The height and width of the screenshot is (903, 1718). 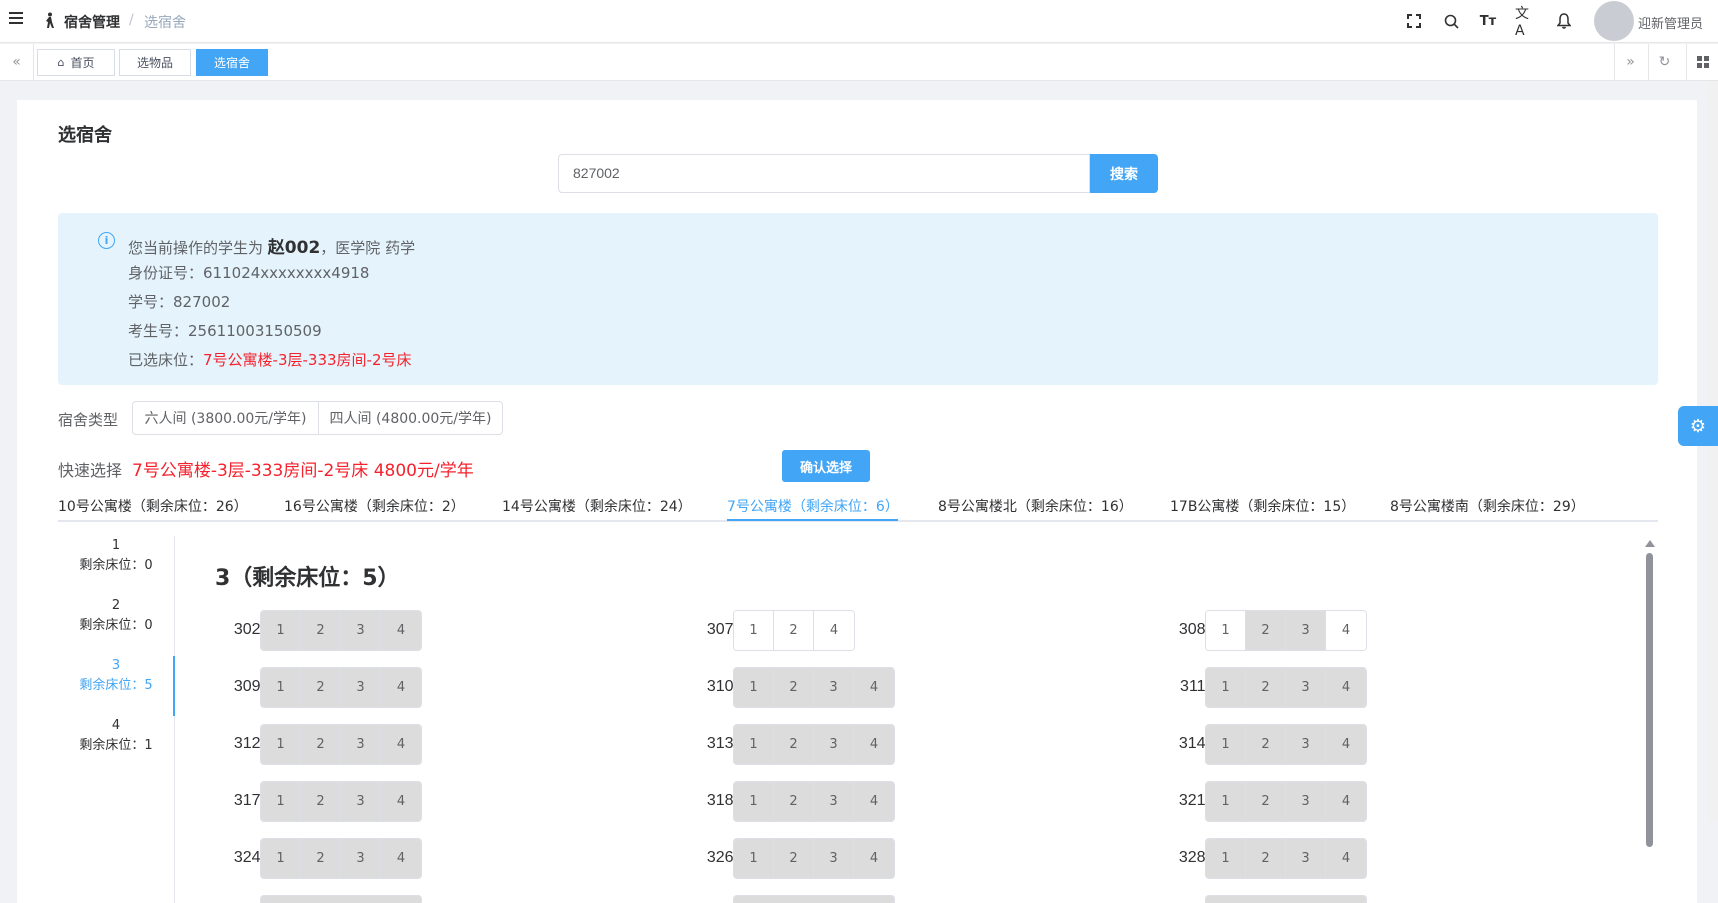 What do you see at coordinates (232, 62) in the screenshot?
I see `tag-dorm: 选宿舍` at bounding box center [232, 62].